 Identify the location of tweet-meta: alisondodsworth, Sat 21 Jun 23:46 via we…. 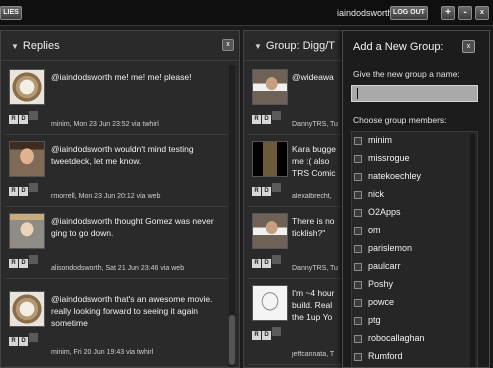
(117, 268).